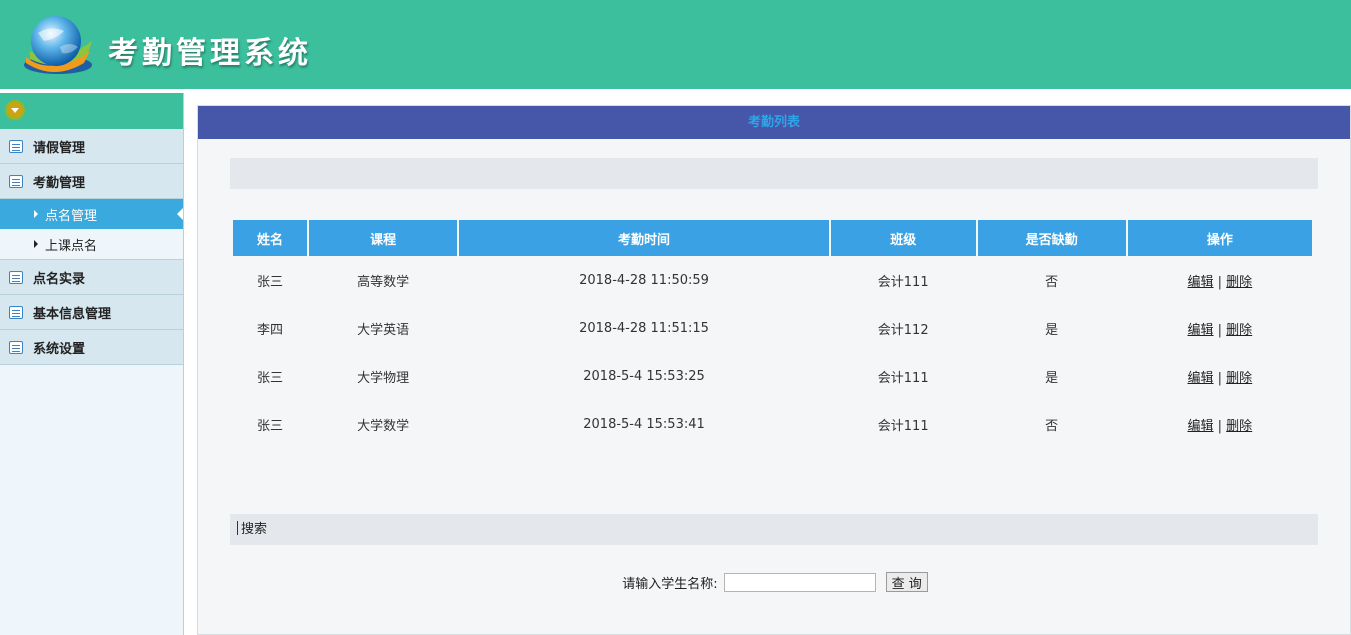 The width and height of the screenshot is (1351, 635). Describe the element at coordinates (91, 181) in the screenshot. I see `sidebar-group-attendance: 考勤管理` at that location.